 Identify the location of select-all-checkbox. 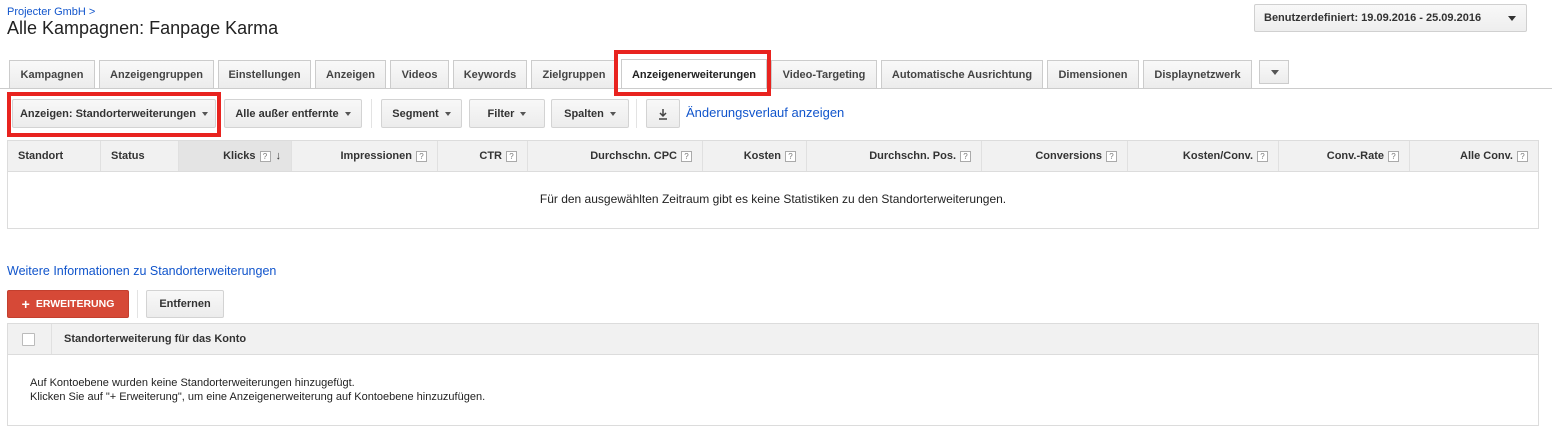
(28, 339).